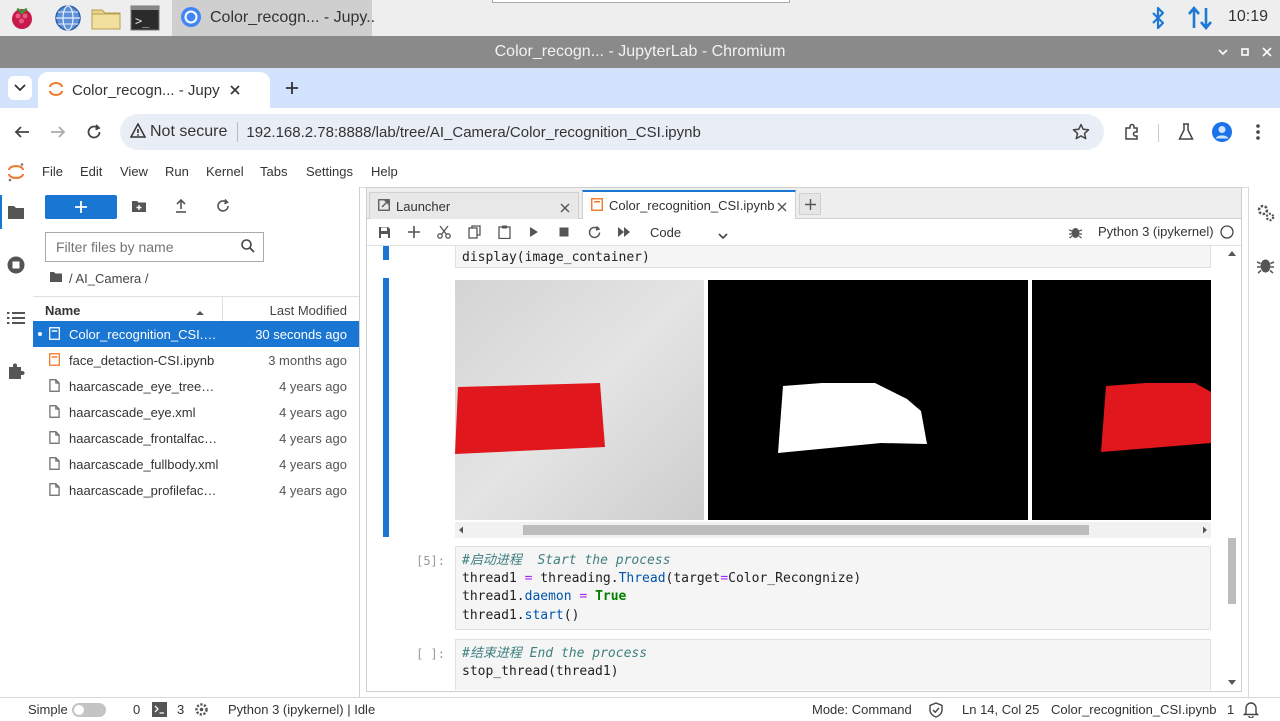  I want to click on kernel-name: Python 3 (ipykernel), so click(1156, 231).